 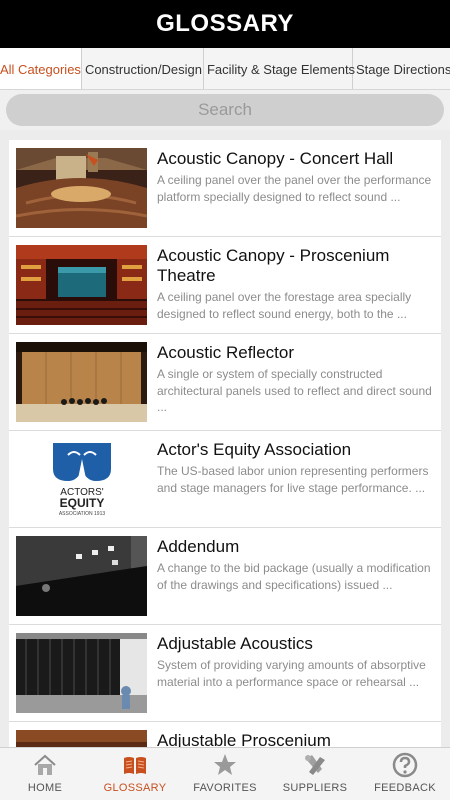 I want to click on entry-title: Acoustic Canopy - Concert Hall, so click(x=275, y=158).